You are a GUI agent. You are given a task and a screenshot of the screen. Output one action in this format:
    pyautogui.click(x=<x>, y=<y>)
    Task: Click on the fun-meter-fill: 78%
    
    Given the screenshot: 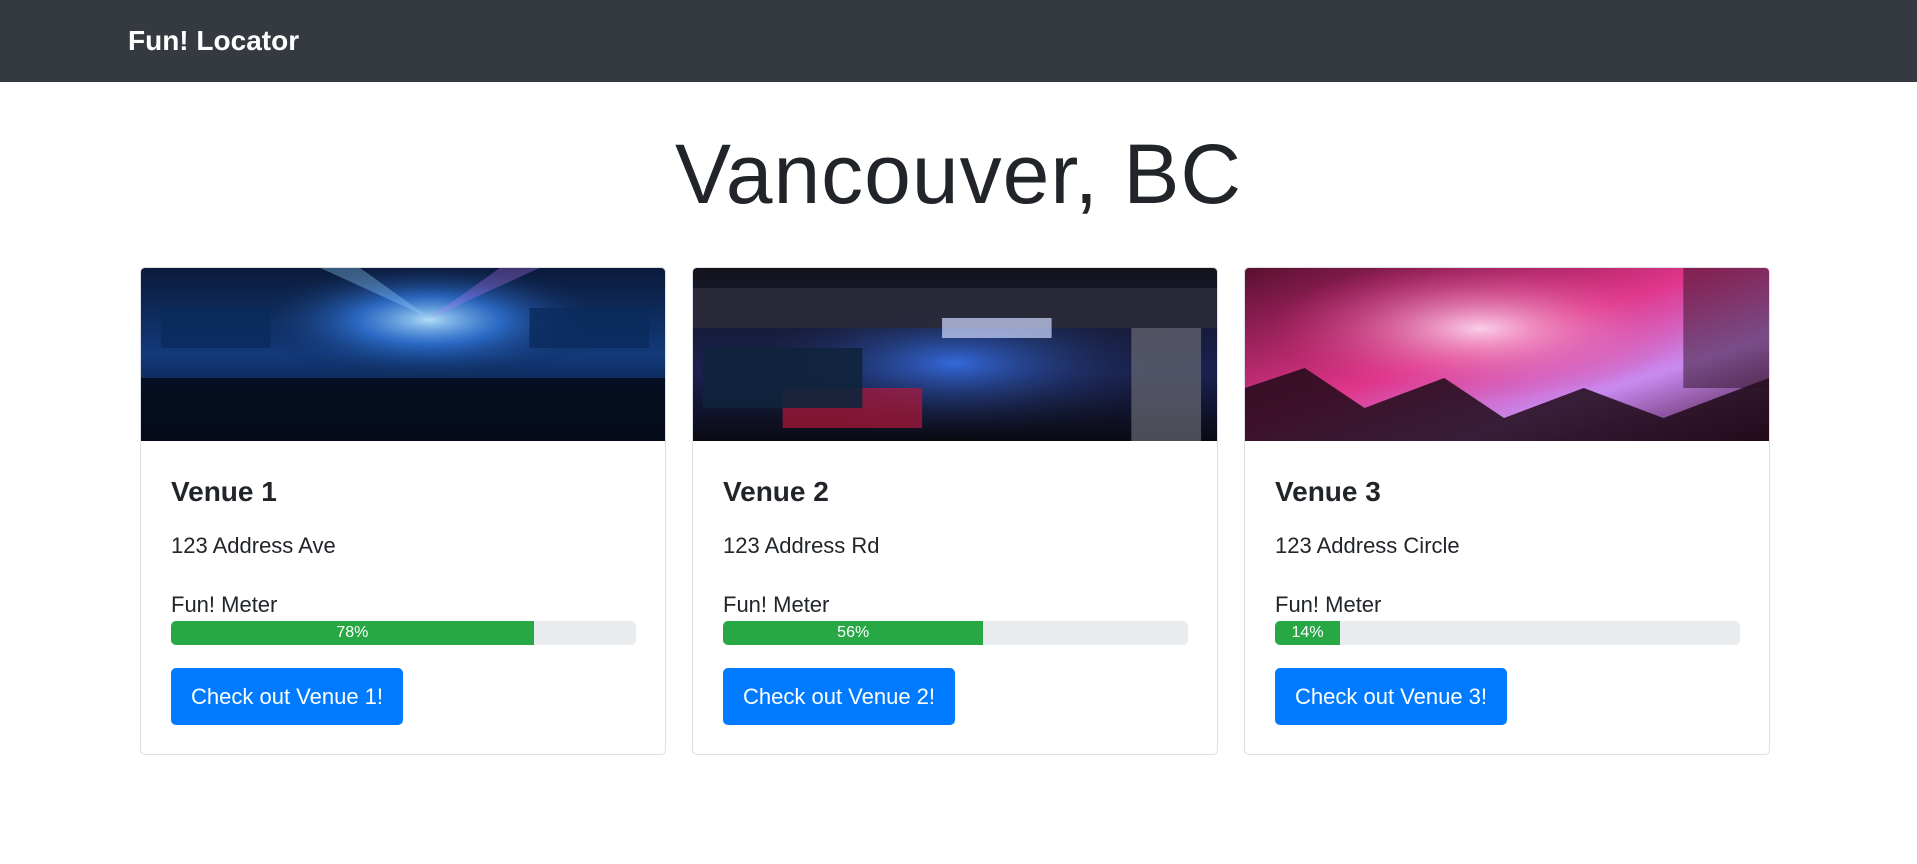 What is the action you would take?
    pyautogui.click(x=352, y=633)
    